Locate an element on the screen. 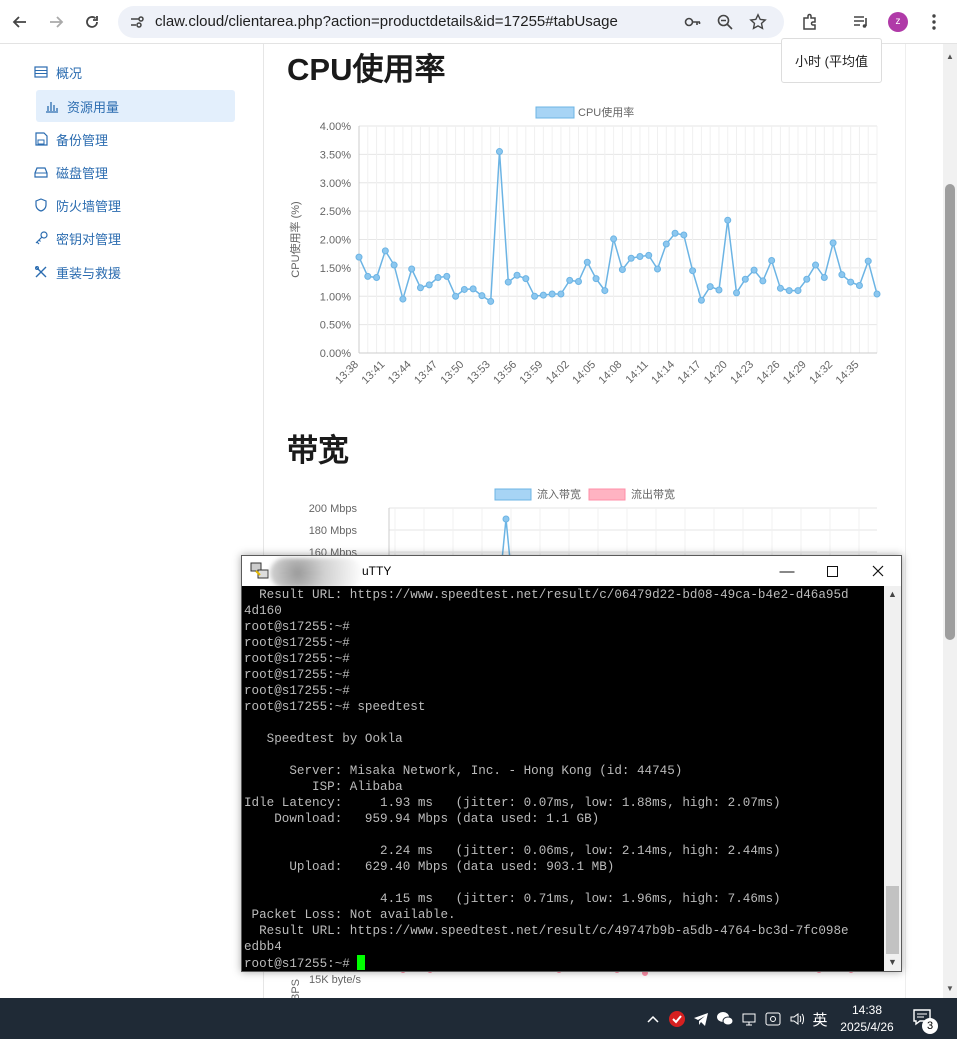 This screenshot has width=957, height=1039. page-scrollbar: ▲ ▼ is located at coordinates (950, 521).